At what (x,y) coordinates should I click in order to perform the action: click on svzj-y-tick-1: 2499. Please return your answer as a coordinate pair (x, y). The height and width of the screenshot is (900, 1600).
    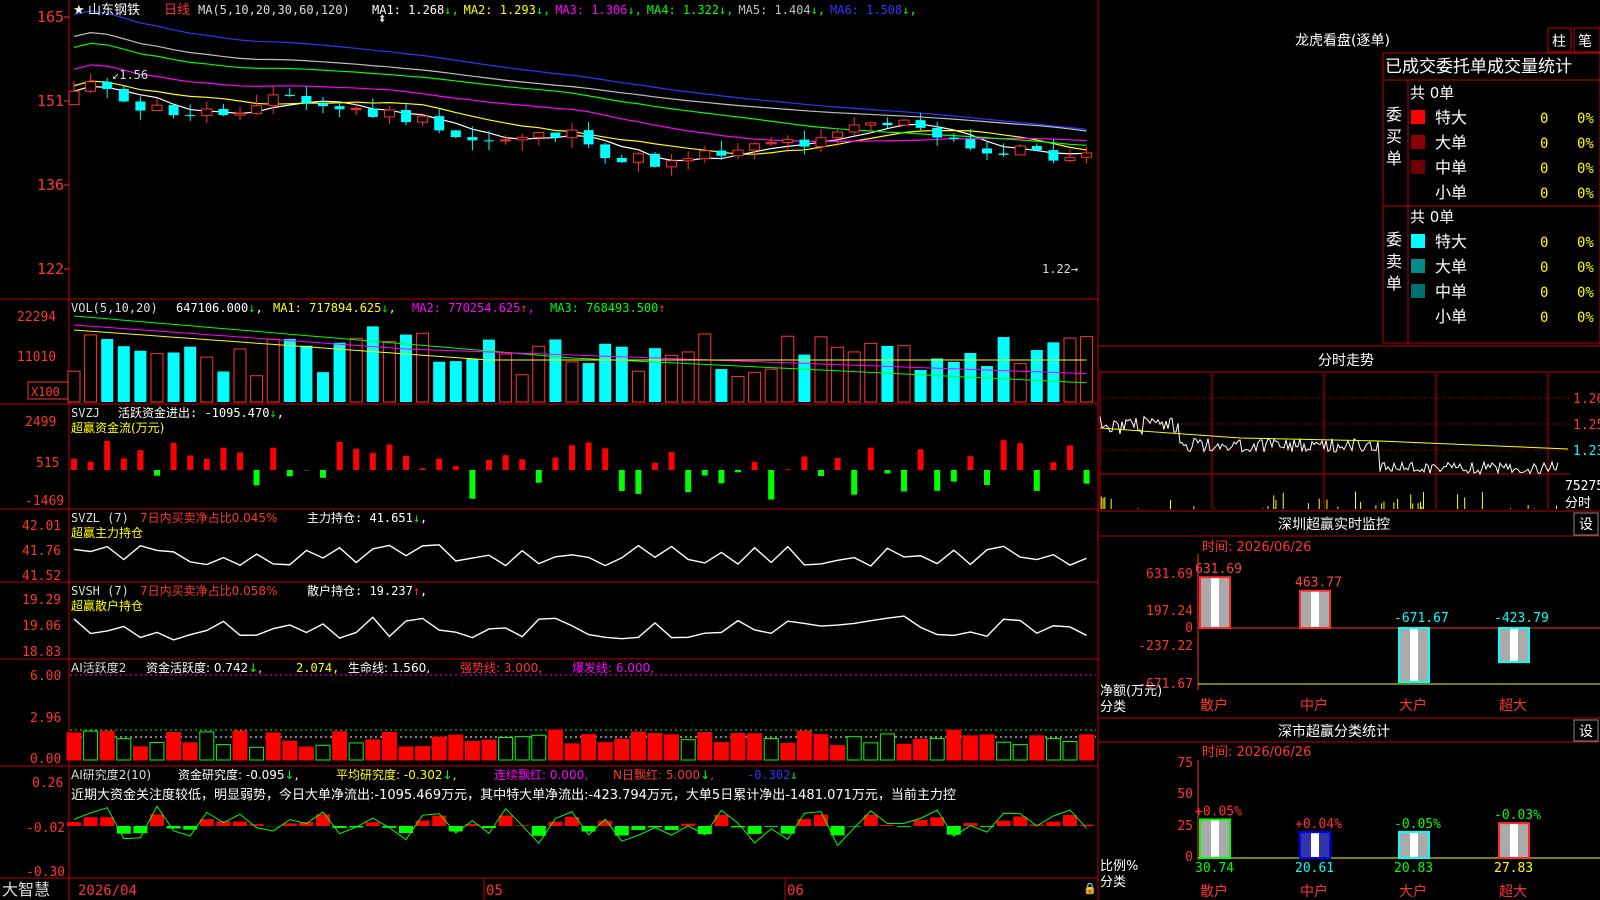
    Looking at the image, I should click on (40, 422).